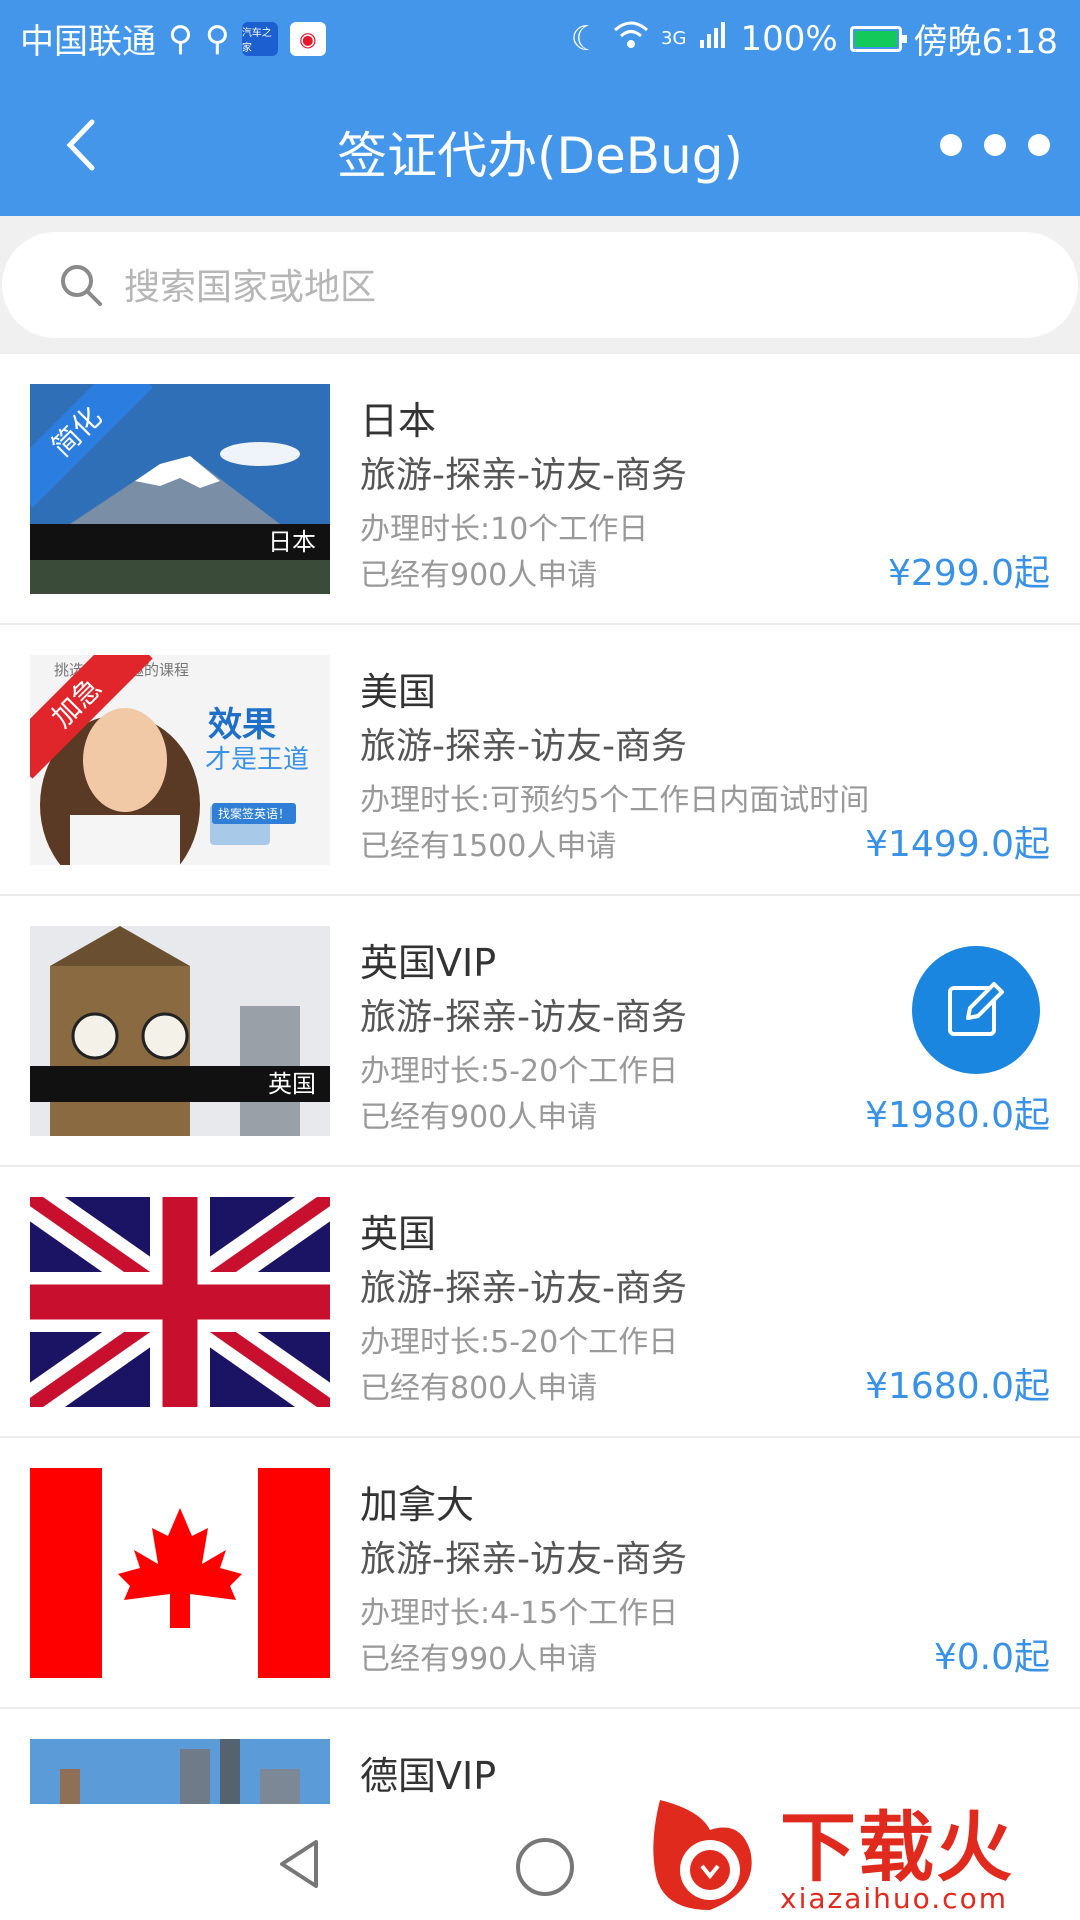  Describe the element at coordinates (991, 1657) in the screenshot. I see `price: ¥0.0起` at that location.